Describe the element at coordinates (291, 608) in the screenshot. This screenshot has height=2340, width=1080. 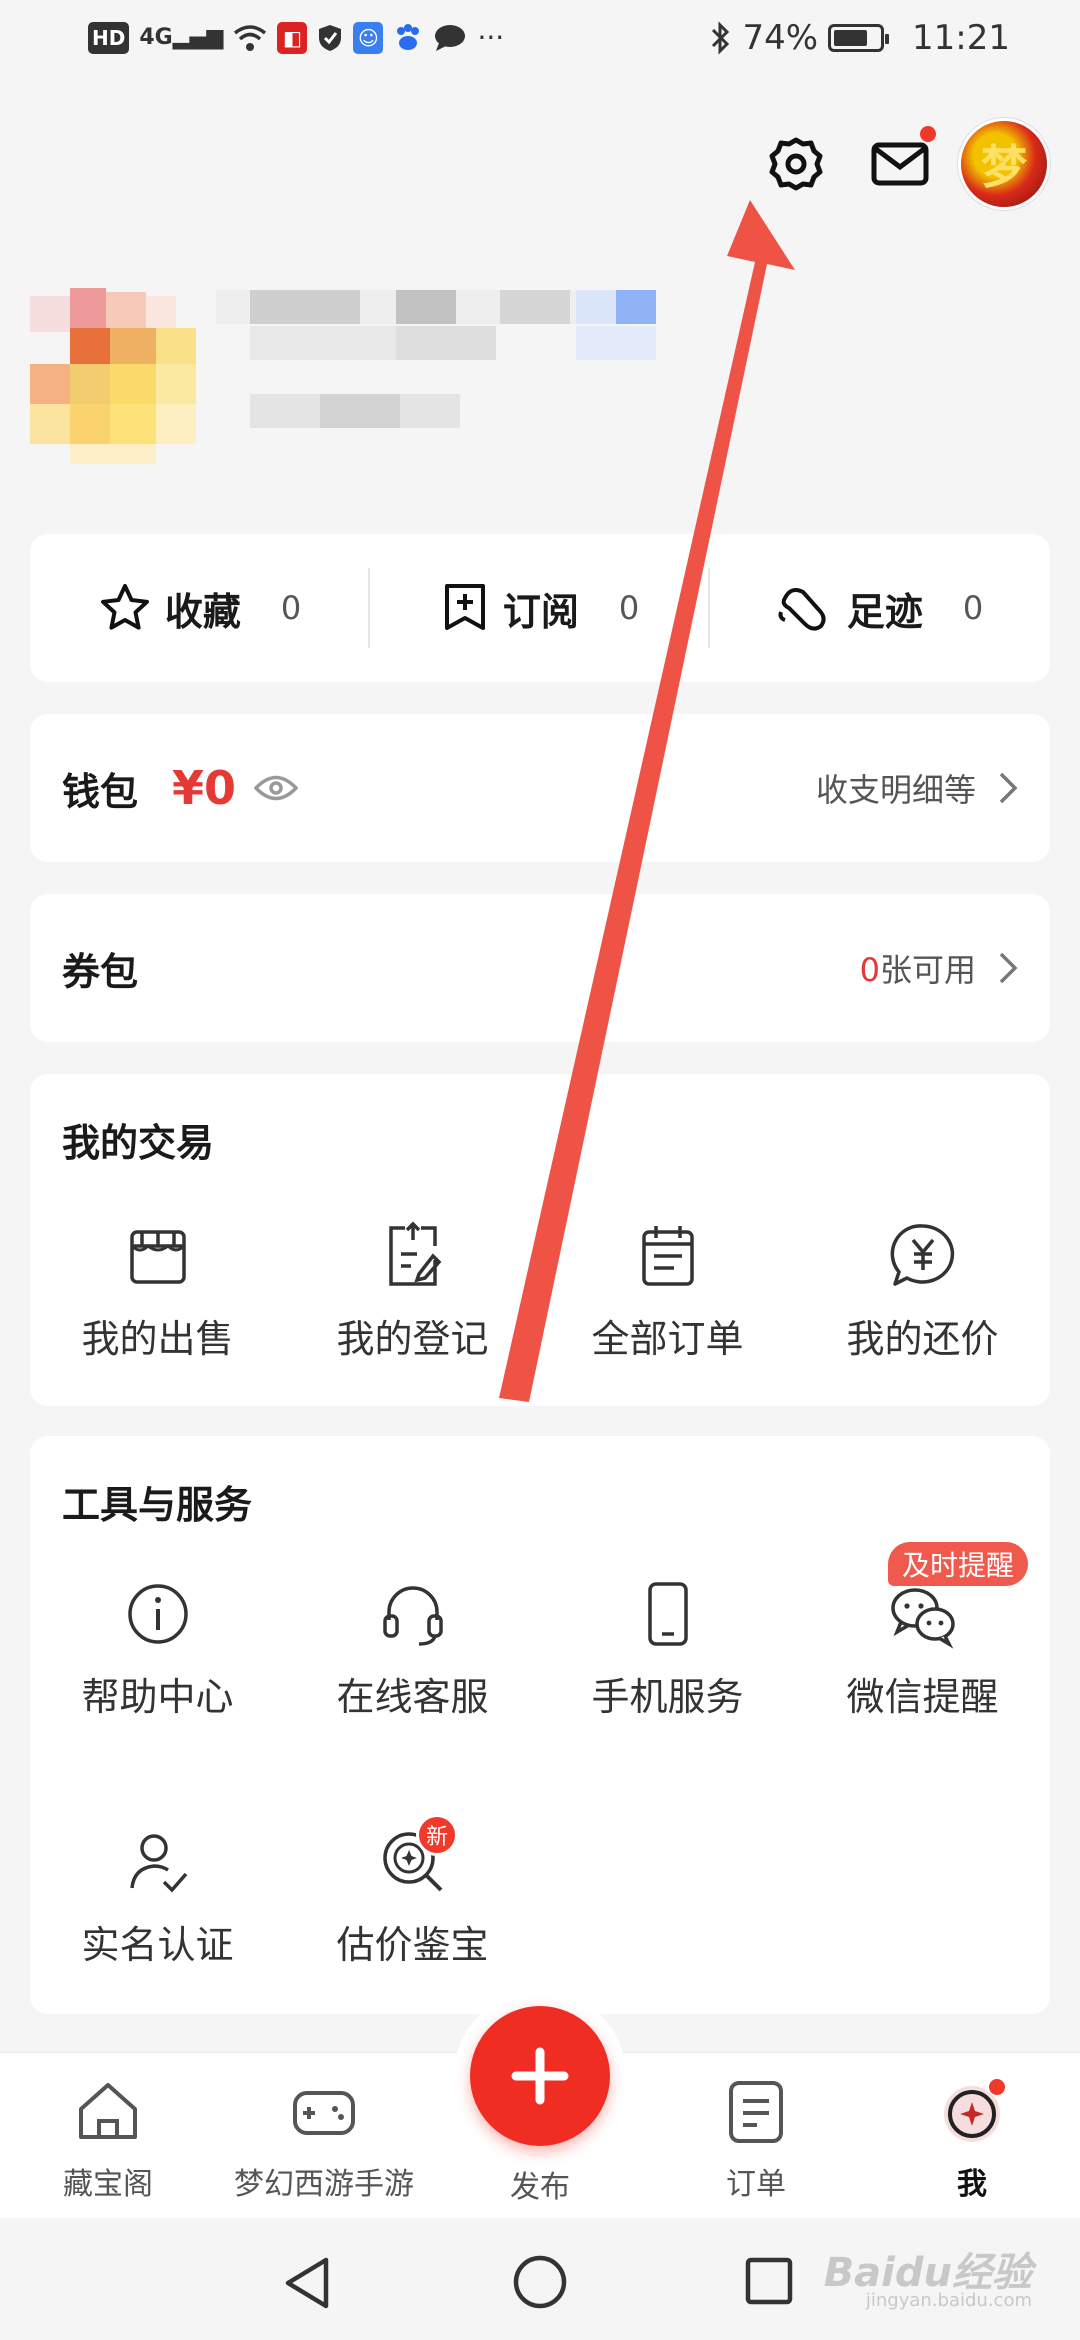
I see `favorites-count: 0` at that location.